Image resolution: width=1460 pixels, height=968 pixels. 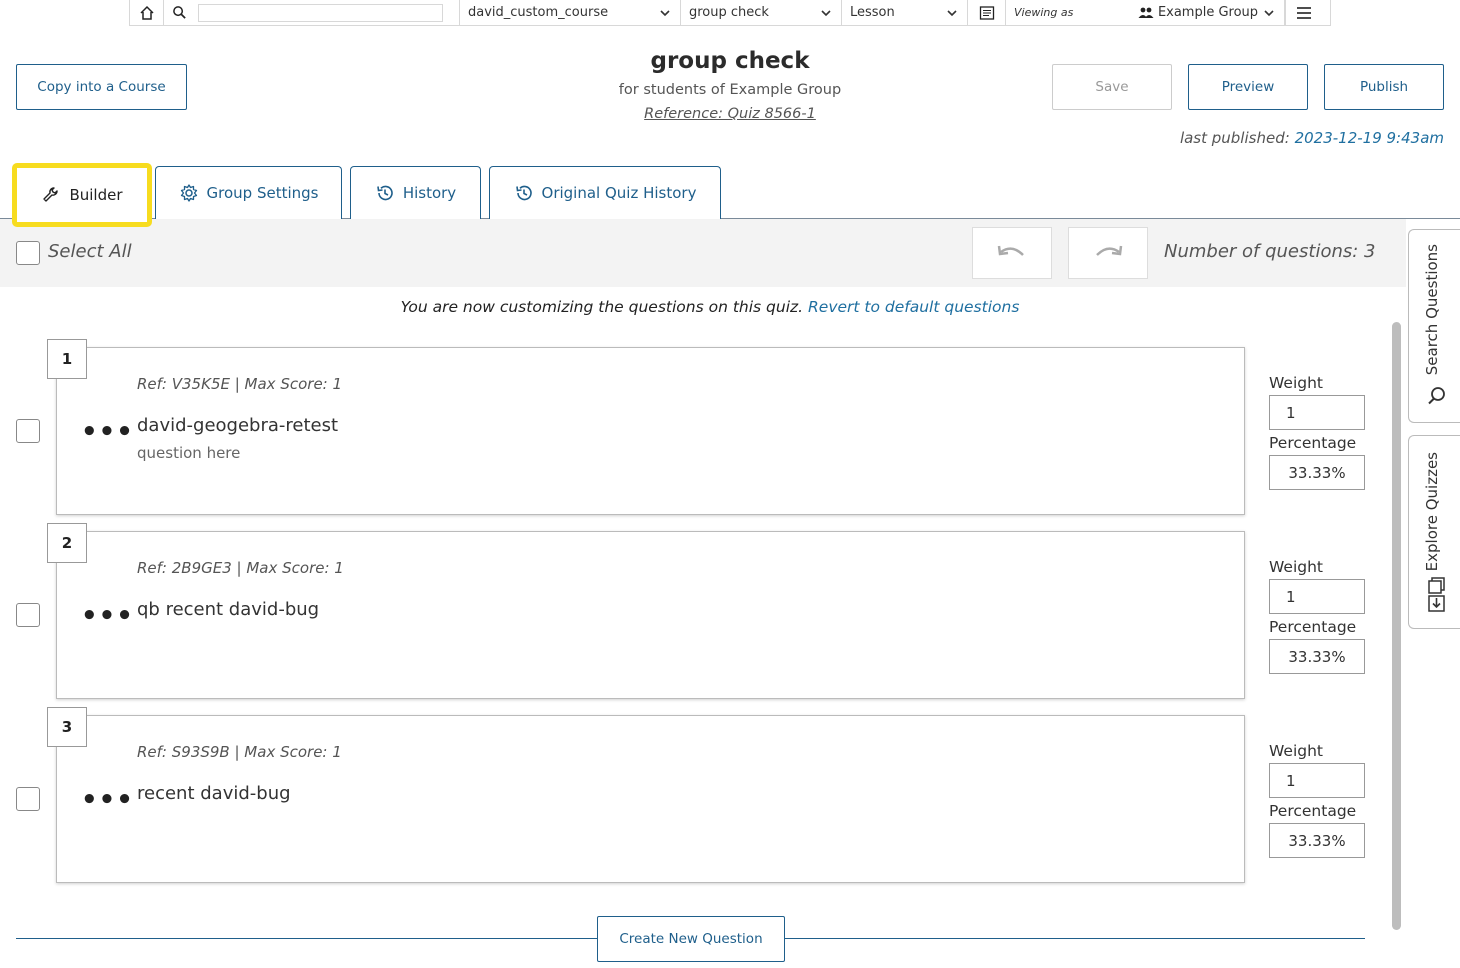 I want to click on undo-icon, so click(x=1010, y=250).